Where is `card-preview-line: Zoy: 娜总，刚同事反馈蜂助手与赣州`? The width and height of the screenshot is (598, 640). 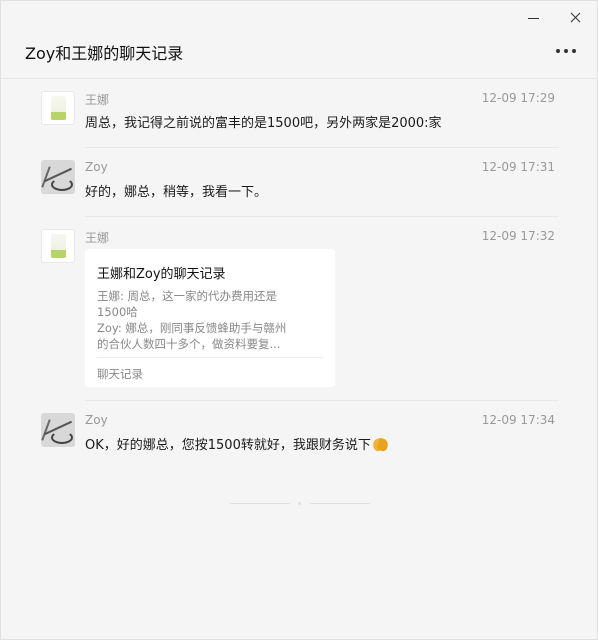
card-preview-line: Zoy: 娜总，刚同事反馈蜂助手与赣州 is located at coordinates (192, 328).